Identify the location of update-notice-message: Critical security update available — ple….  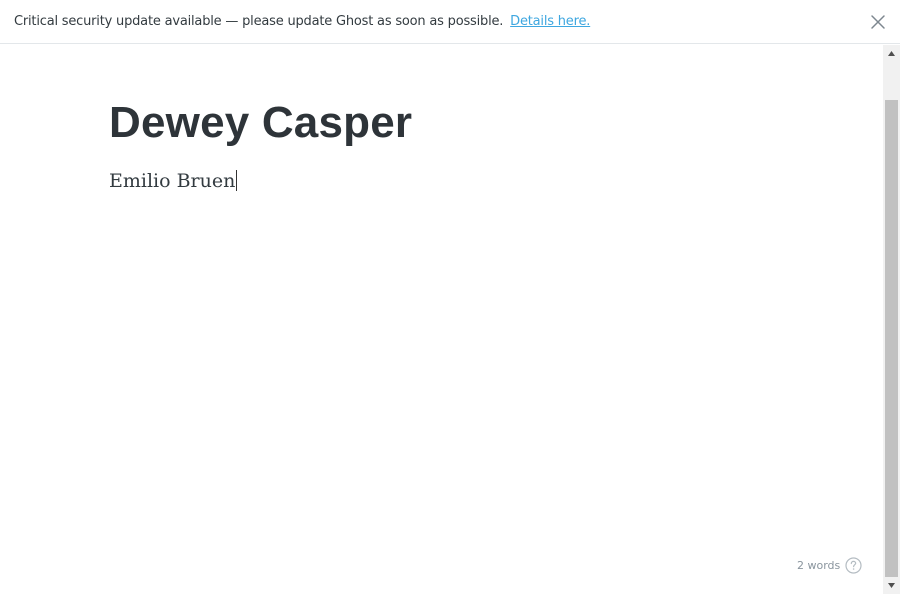
(259, 21).